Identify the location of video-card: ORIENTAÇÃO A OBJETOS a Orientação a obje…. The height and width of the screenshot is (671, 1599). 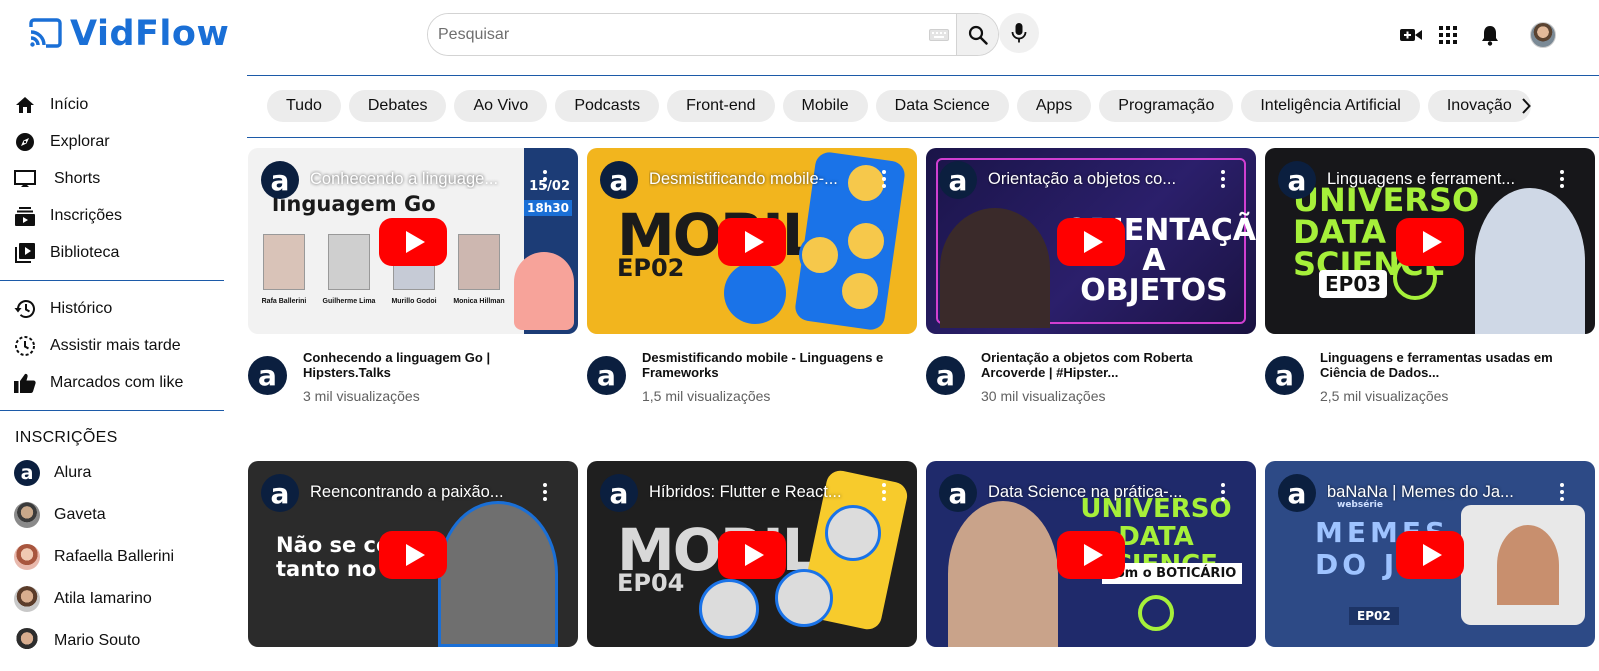
(1091, 276).